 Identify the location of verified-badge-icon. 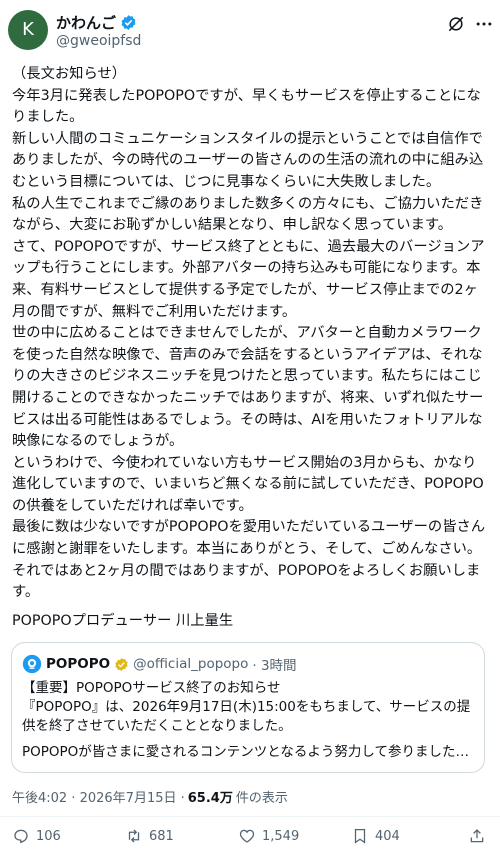
(128, 22).